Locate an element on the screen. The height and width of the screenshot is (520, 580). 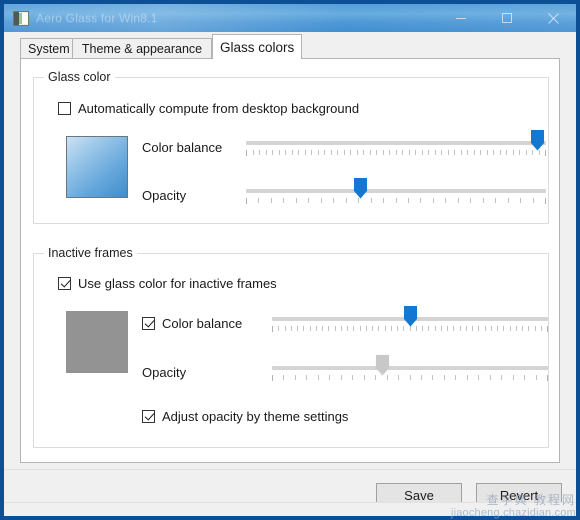
checkbox-auto-compute-box is located at coordinates (64, 108).